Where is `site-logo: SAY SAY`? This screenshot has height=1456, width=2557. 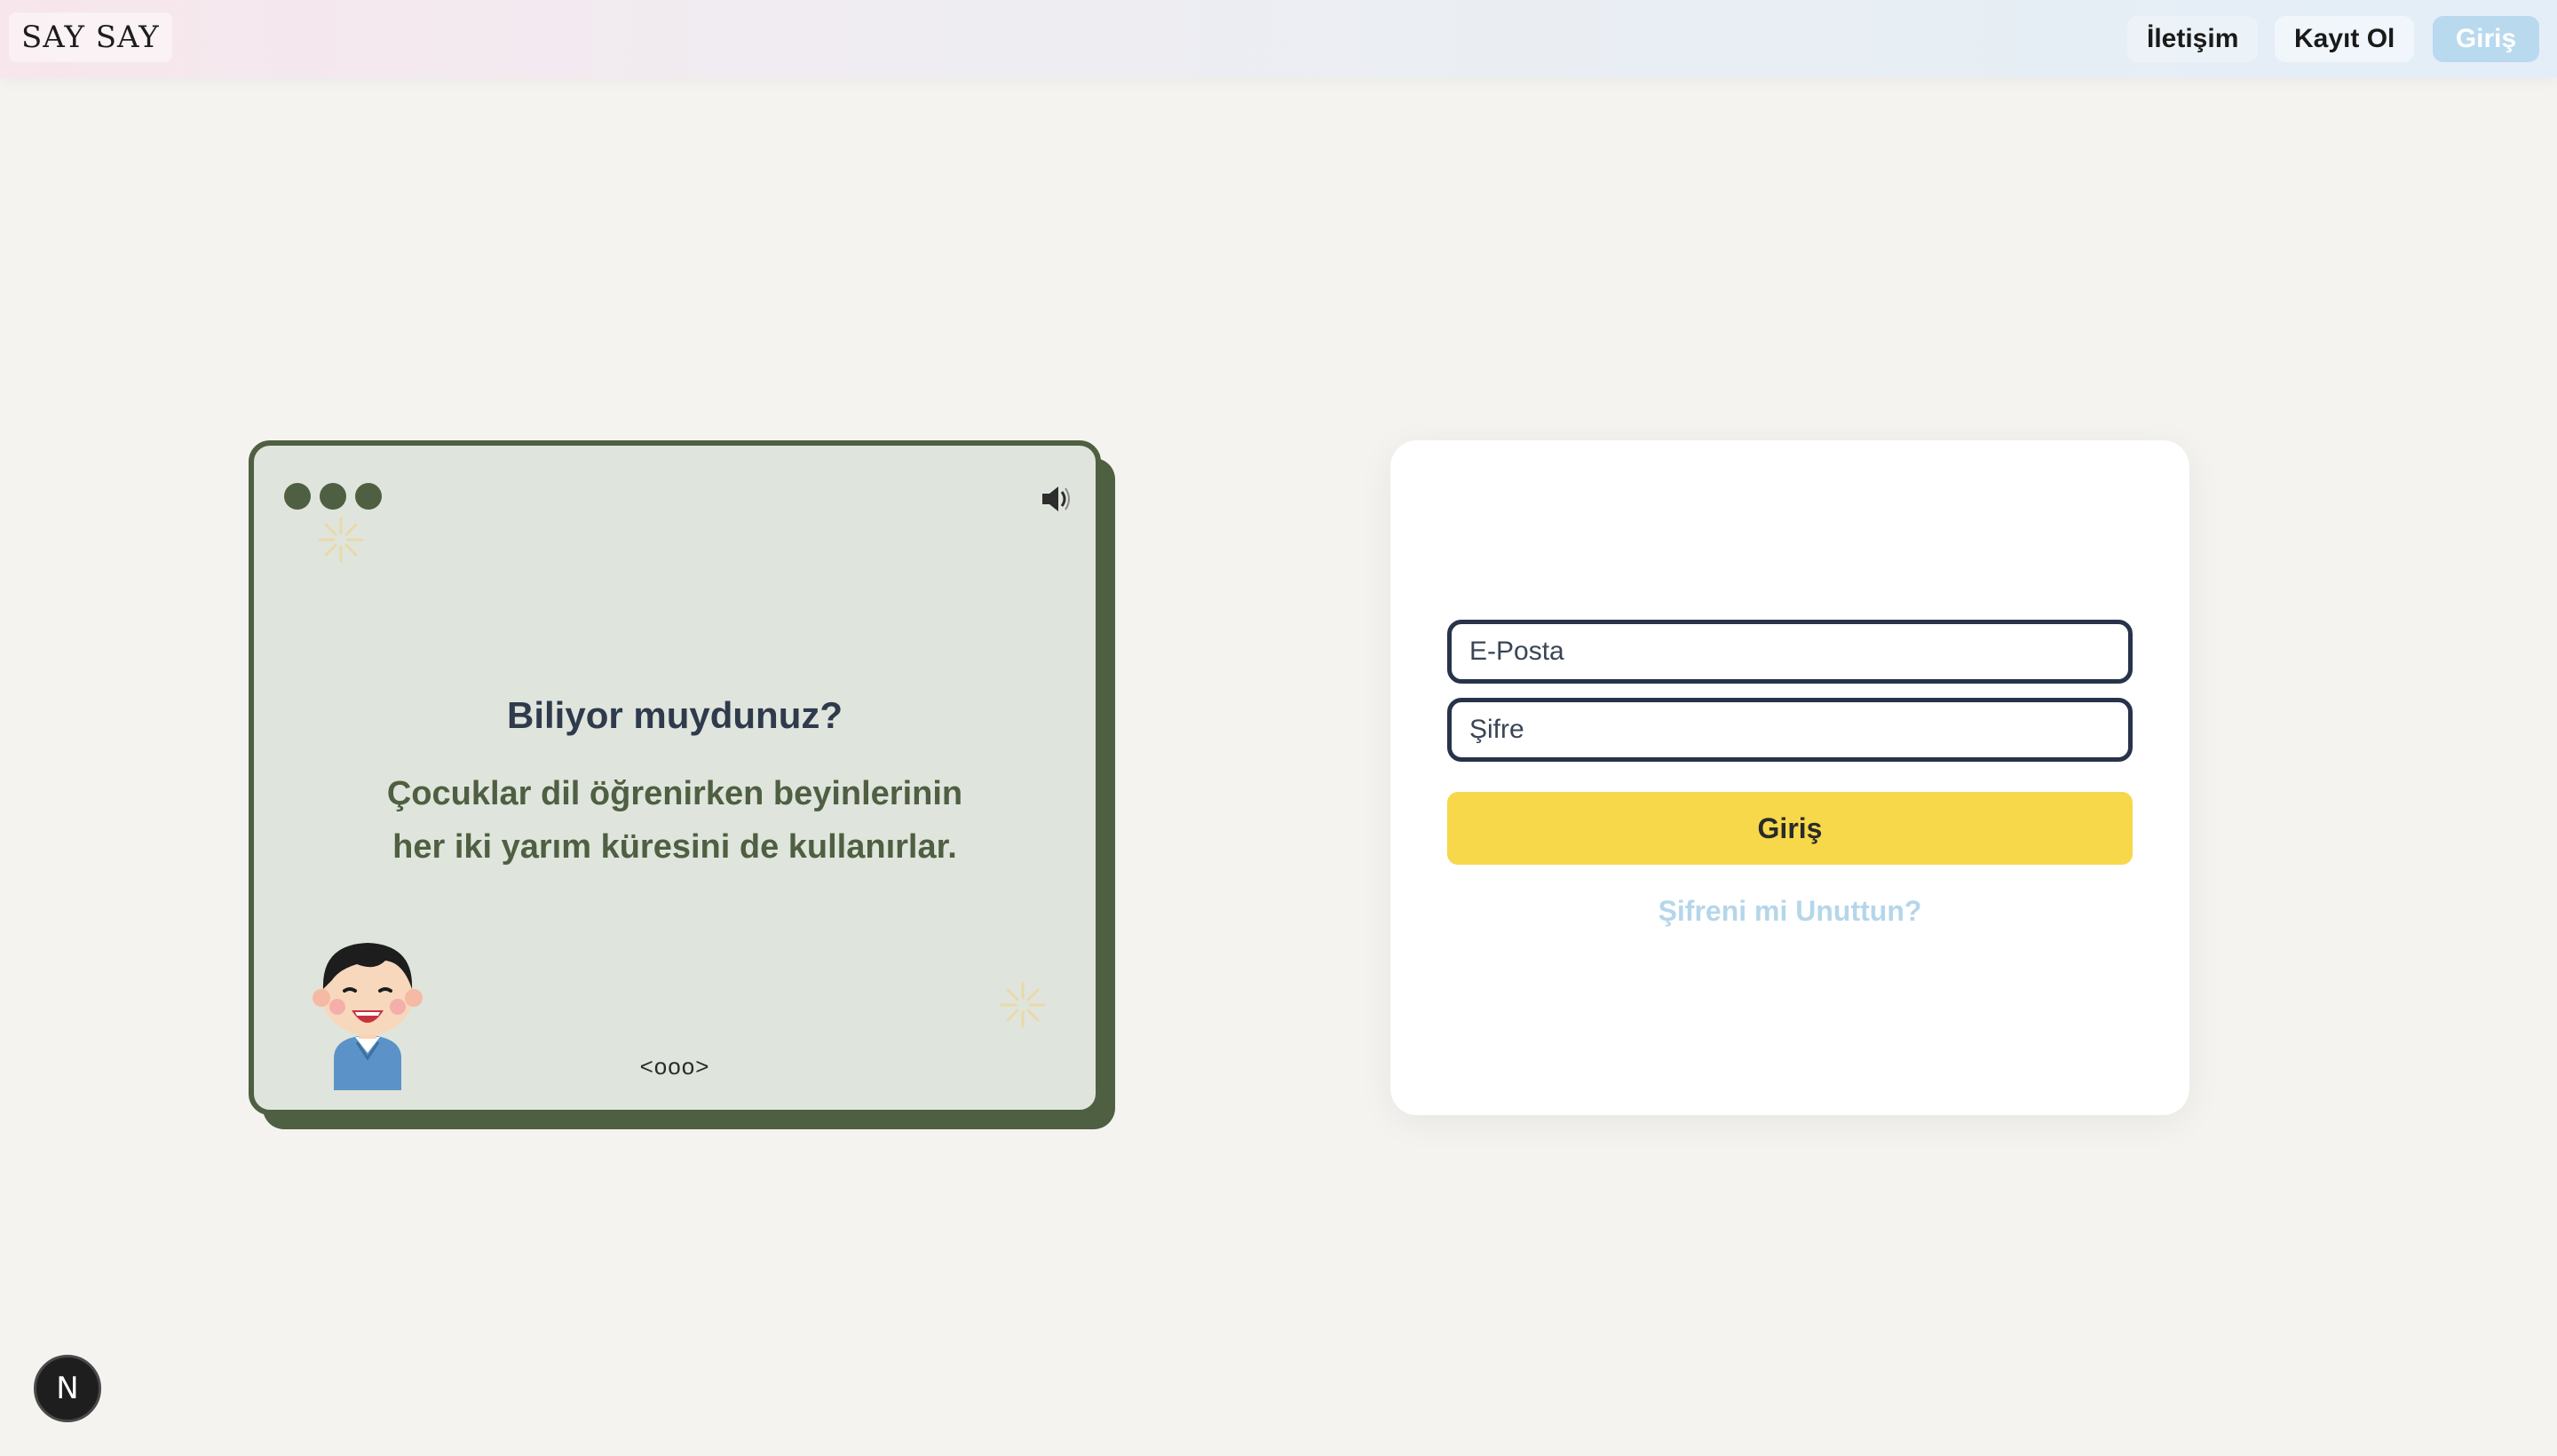 site-logo: SAY SAY is located at coordinates (90, 37).